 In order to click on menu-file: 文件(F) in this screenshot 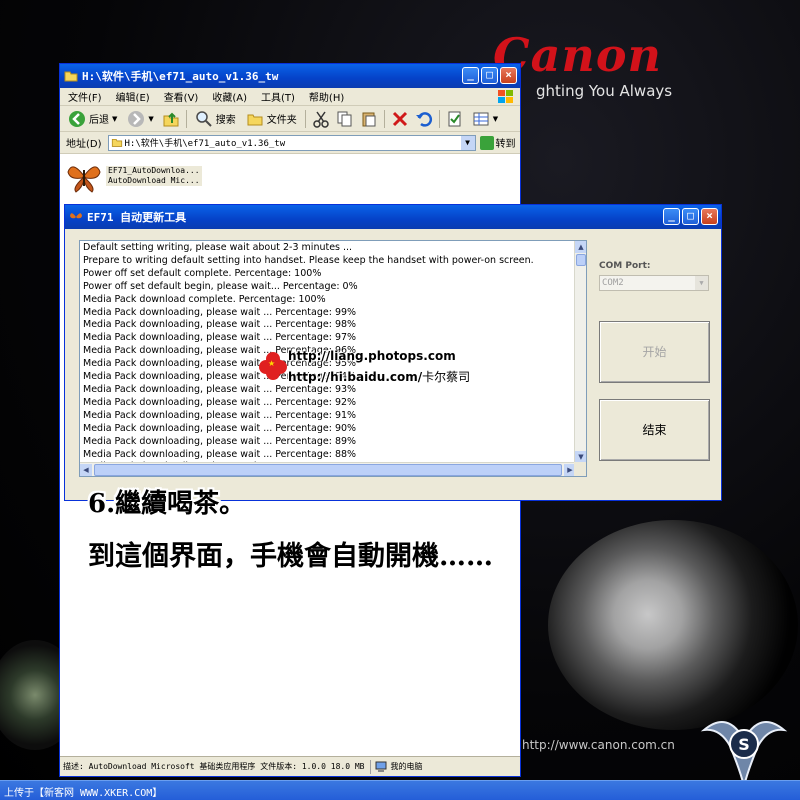, I will do `click(85, 96)`.